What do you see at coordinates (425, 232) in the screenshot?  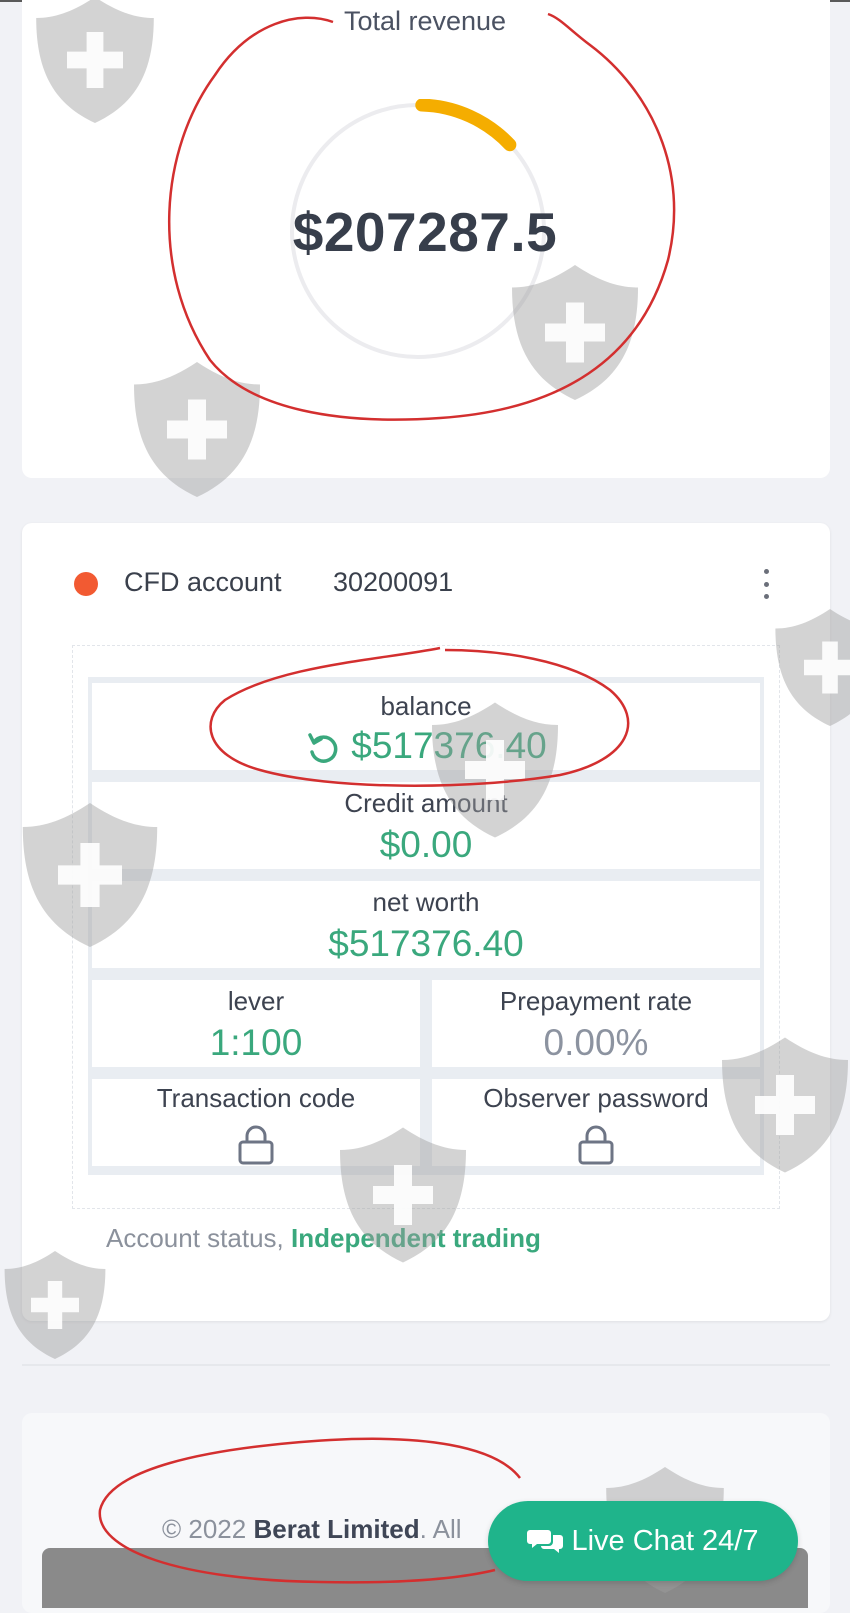 I see `revenue-value: $207287.5` at bounding box center [425, 232].